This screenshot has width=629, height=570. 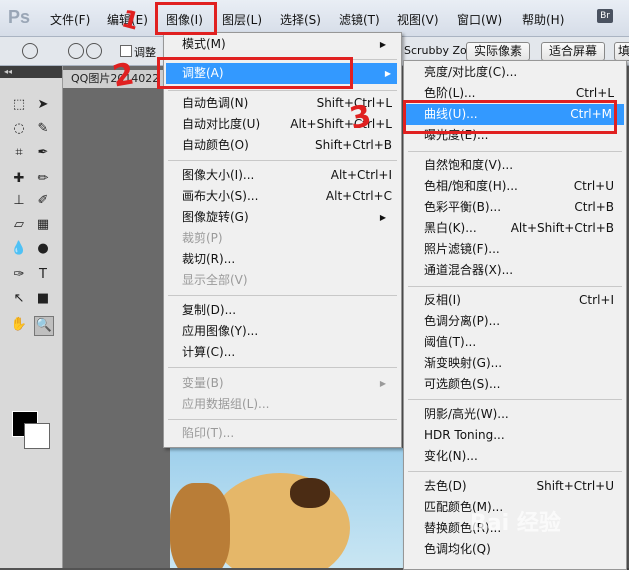 I want to click on menu-item-auto-color: 自动颜色(O) Shift+Ctrl+B, so click(x=287, y=145).